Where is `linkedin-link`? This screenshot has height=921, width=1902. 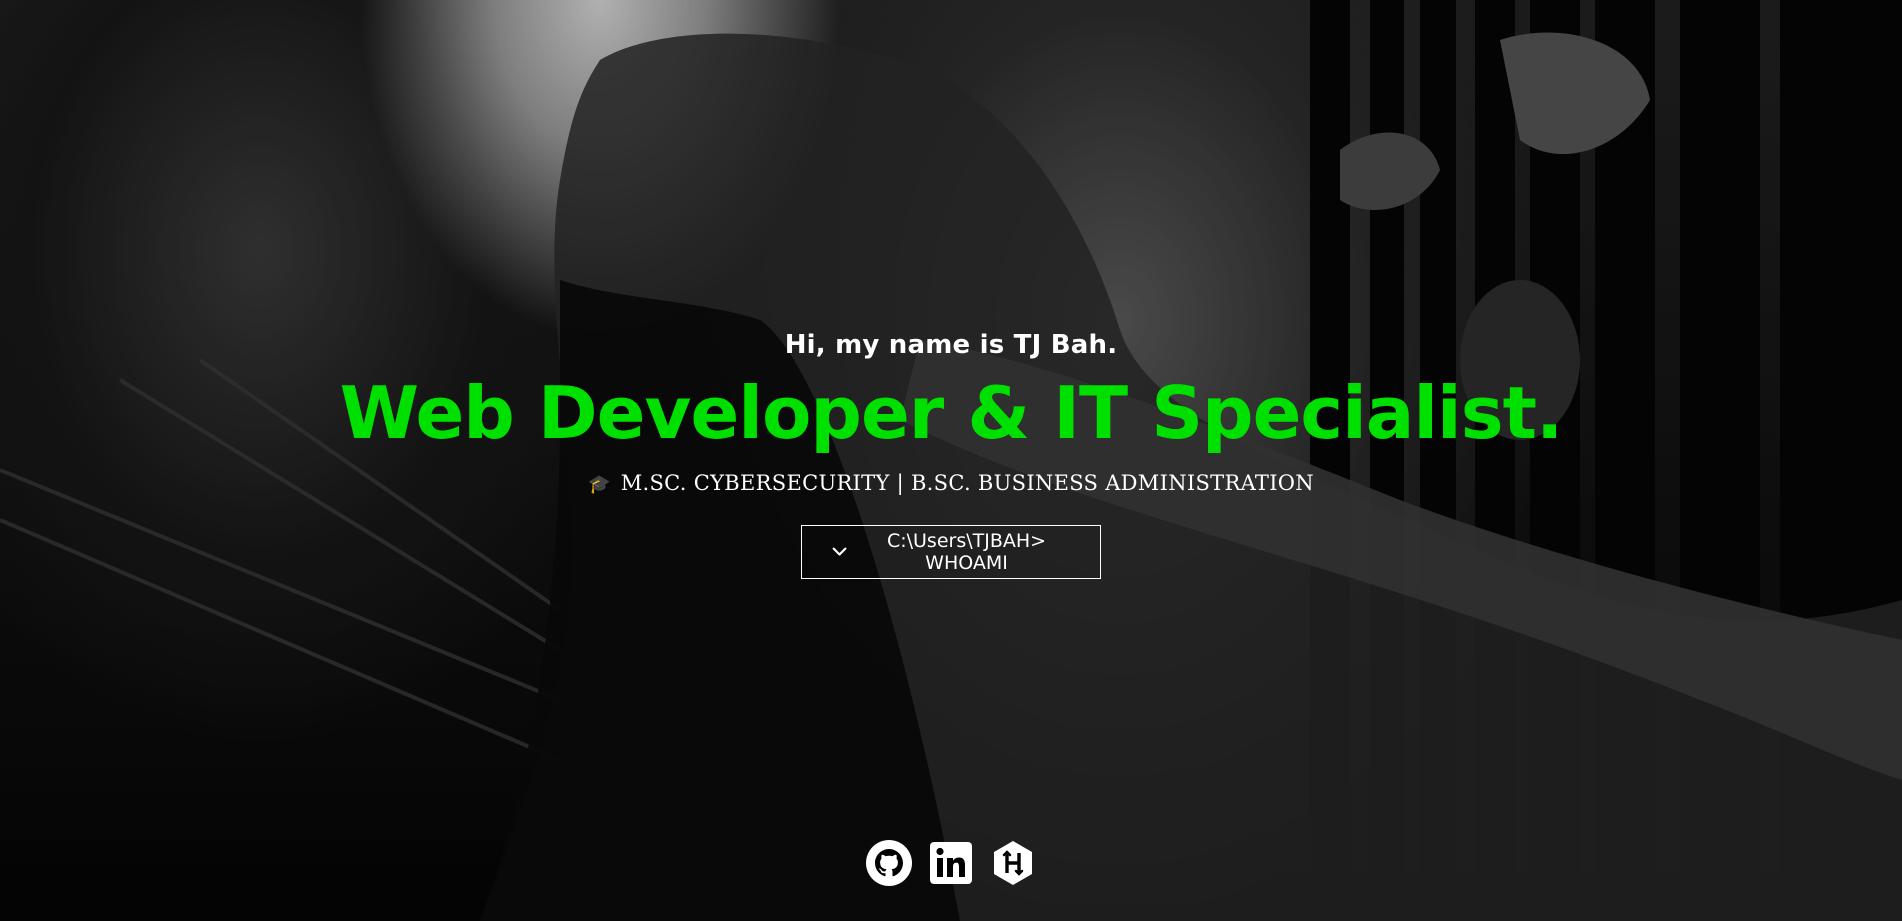 linkedin-link is located at coordinates (951, 863).